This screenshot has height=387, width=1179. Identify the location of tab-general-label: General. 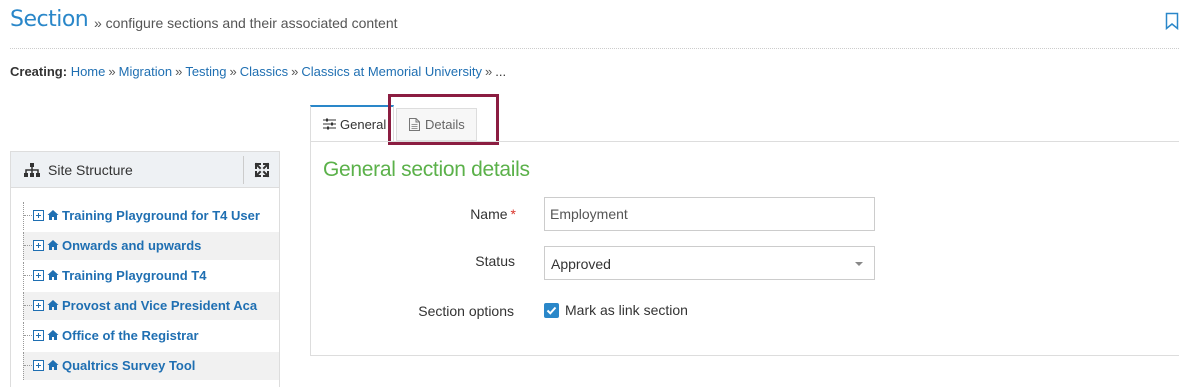
(363, 124).